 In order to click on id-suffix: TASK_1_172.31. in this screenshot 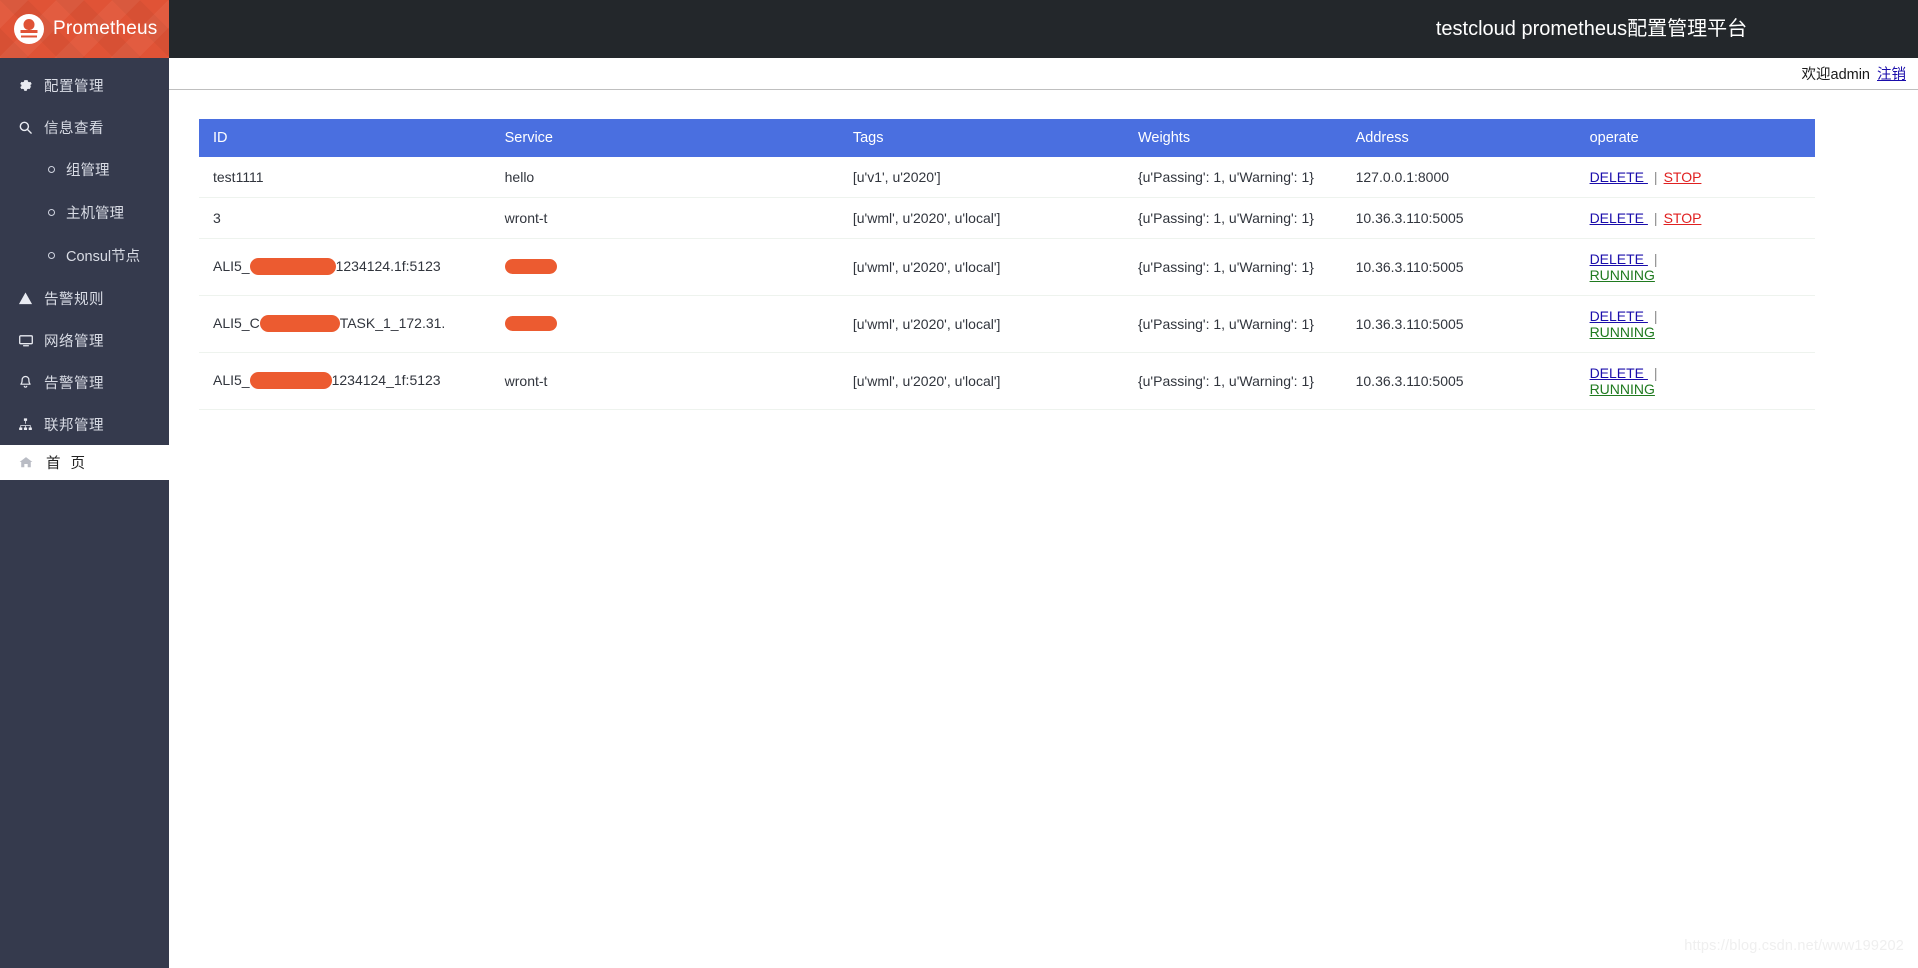, I will do `click(392, 323)`.